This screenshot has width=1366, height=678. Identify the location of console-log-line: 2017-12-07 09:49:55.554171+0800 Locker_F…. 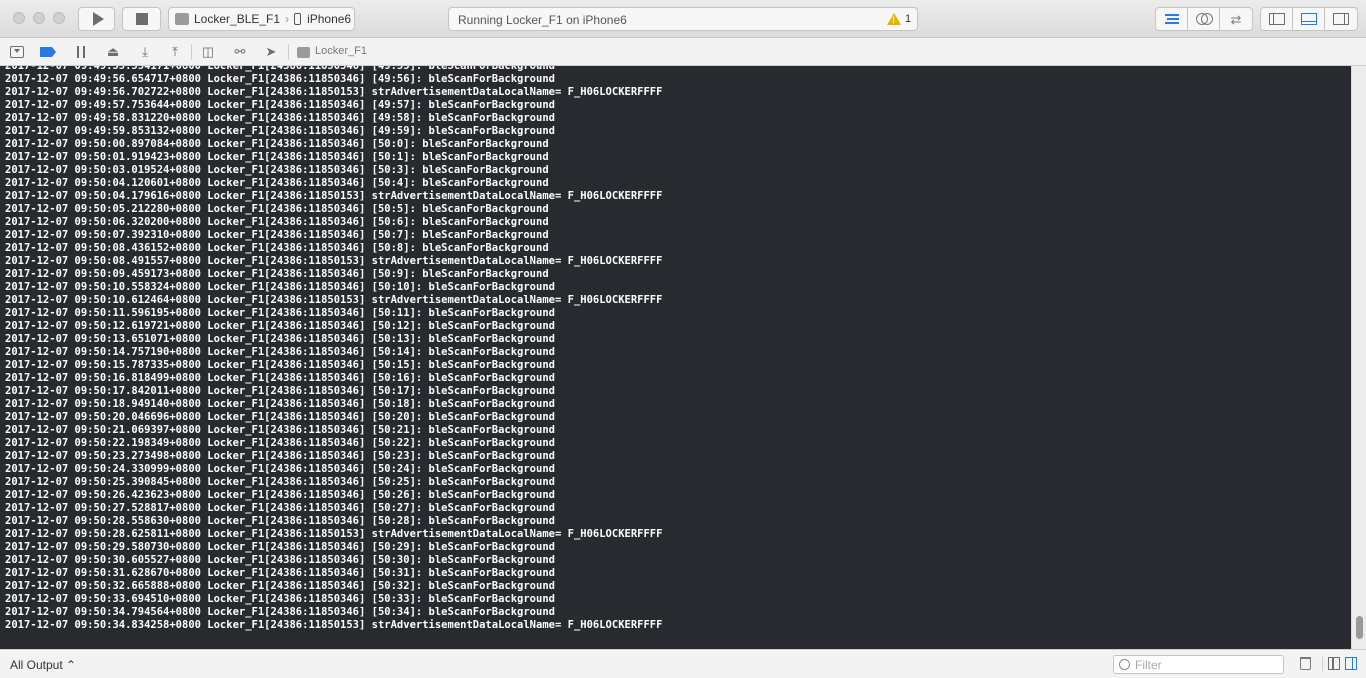
(280, 69).